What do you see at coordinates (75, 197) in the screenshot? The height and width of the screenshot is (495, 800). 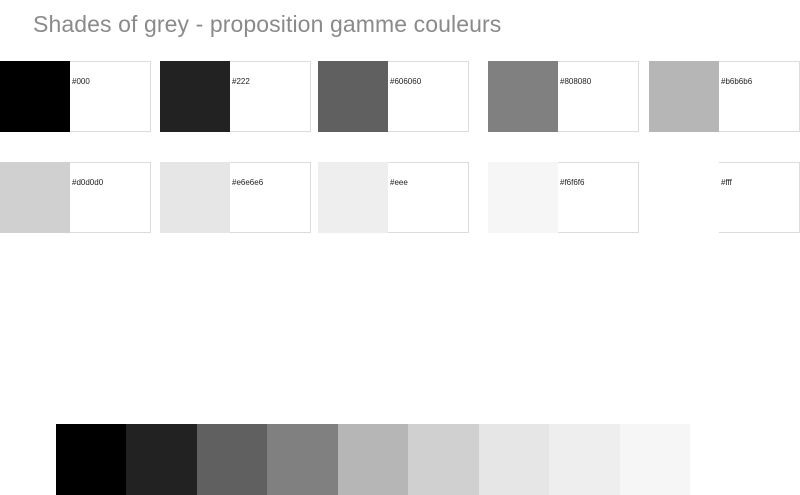 I see `swatch-card-6: #d0d0d0` at bounding box center [75, 197].